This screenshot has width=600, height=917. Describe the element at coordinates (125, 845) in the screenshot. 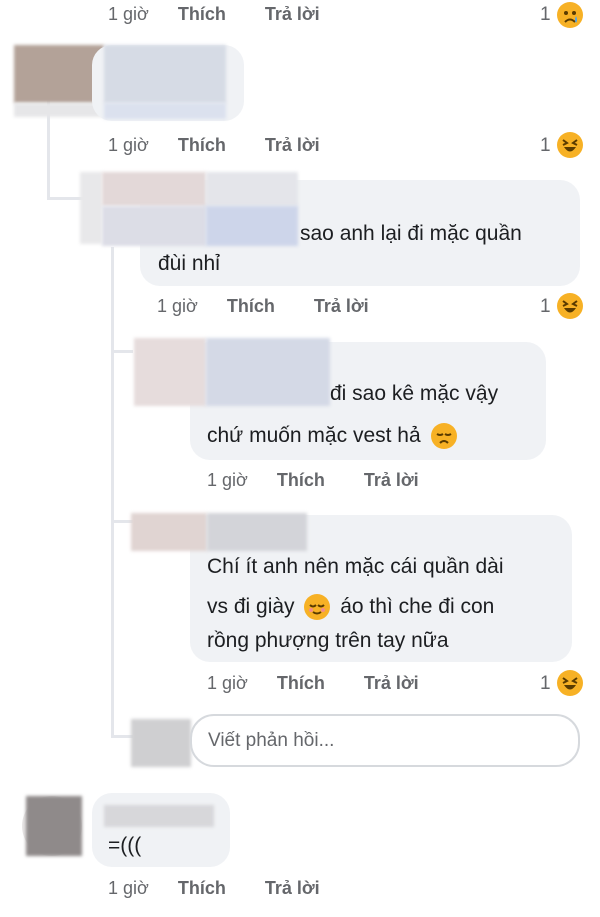

I see `comment-text: =(((` at that location.